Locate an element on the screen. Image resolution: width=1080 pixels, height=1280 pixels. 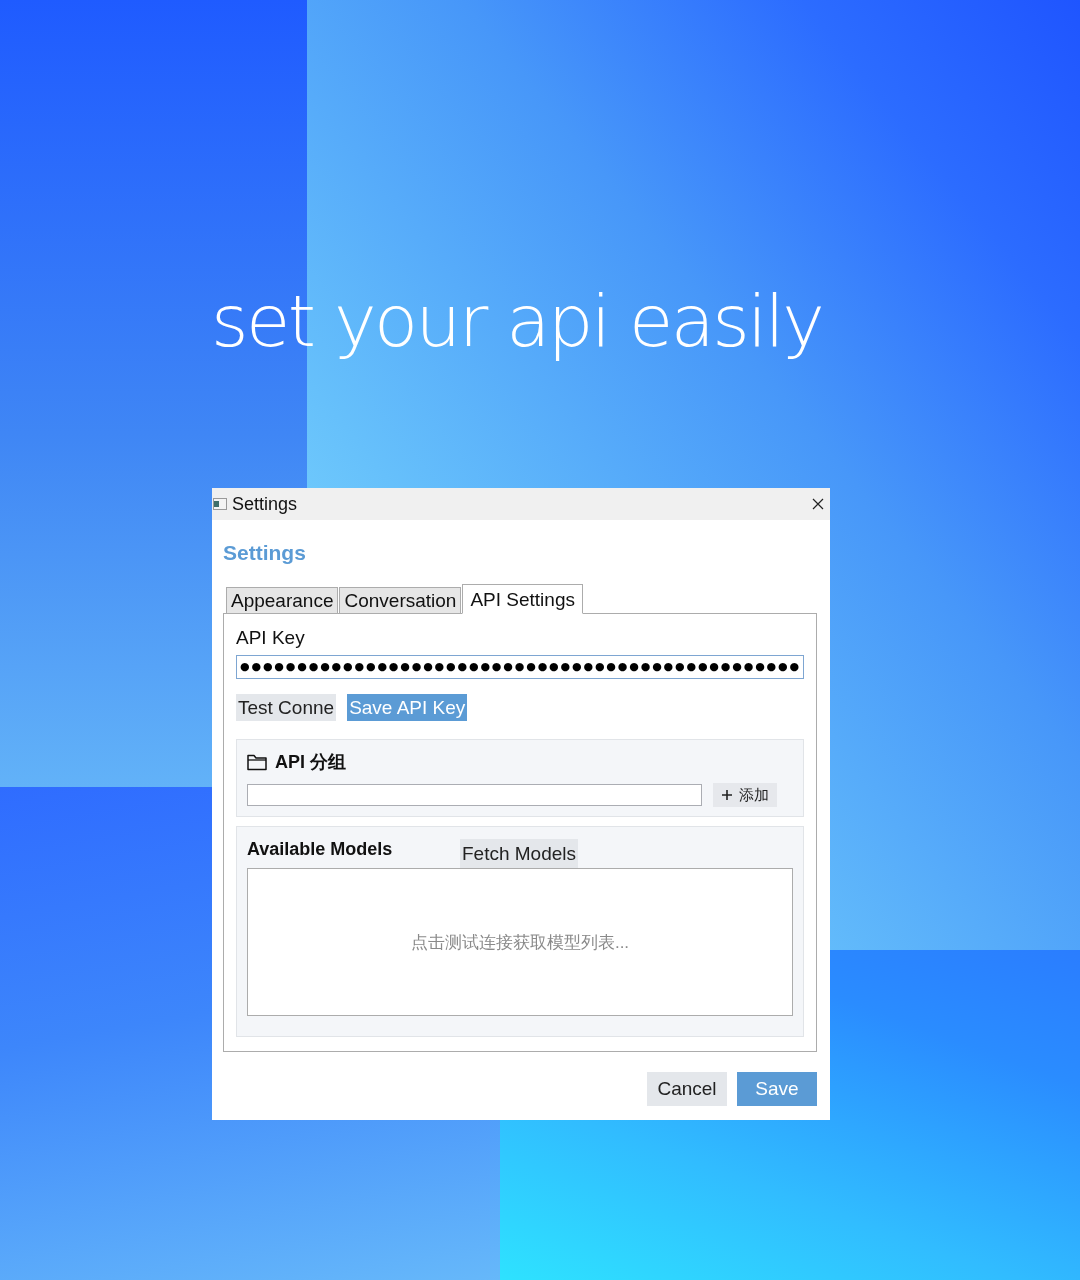
window-title: Settings is located at coordinates (265, 504).